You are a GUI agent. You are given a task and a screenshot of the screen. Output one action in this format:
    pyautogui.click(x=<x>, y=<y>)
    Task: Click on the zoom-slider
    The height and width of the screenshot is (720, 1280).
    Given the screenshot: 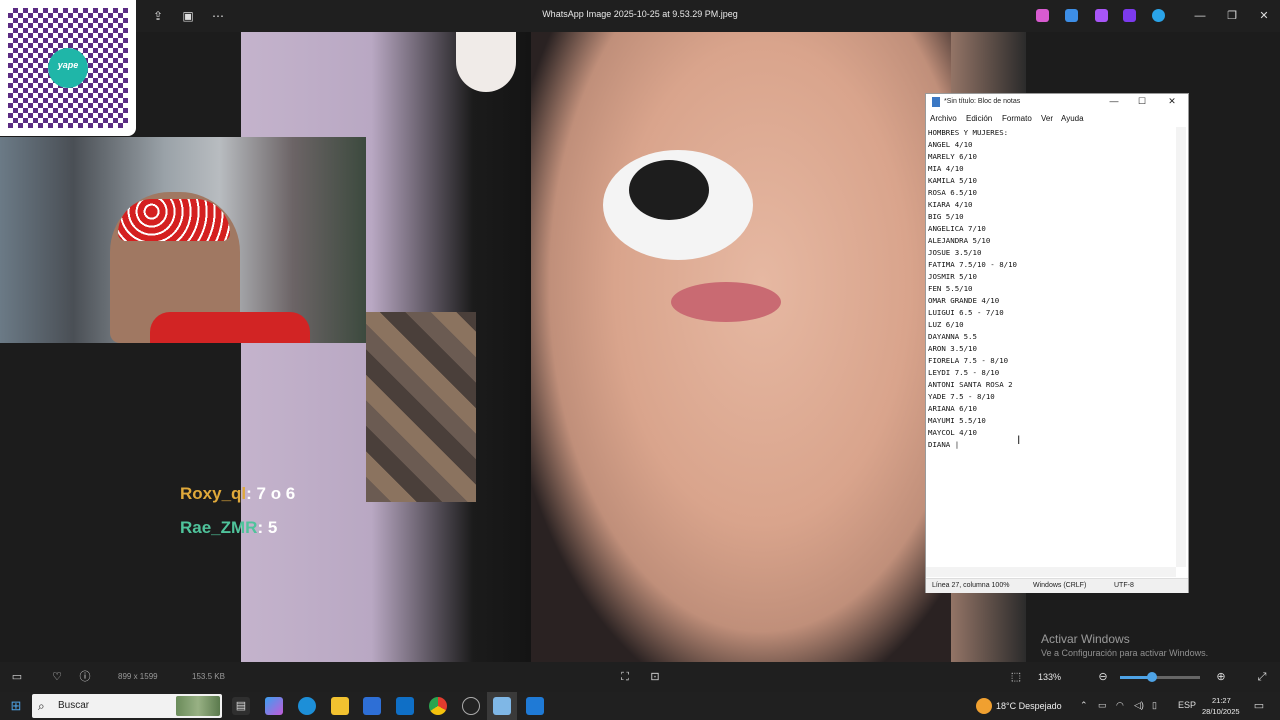 What is the action you would take?
    pyautogui.click(x=1160, y=677)
    